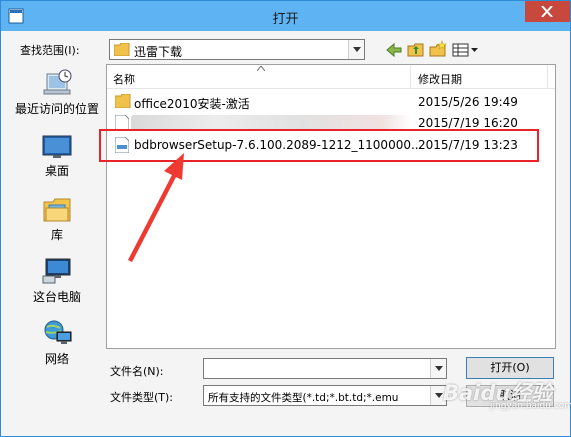 Image resolution: width=571 pixels, height=437 pixels. I want to click on new-folder-button, so click(438, 50).